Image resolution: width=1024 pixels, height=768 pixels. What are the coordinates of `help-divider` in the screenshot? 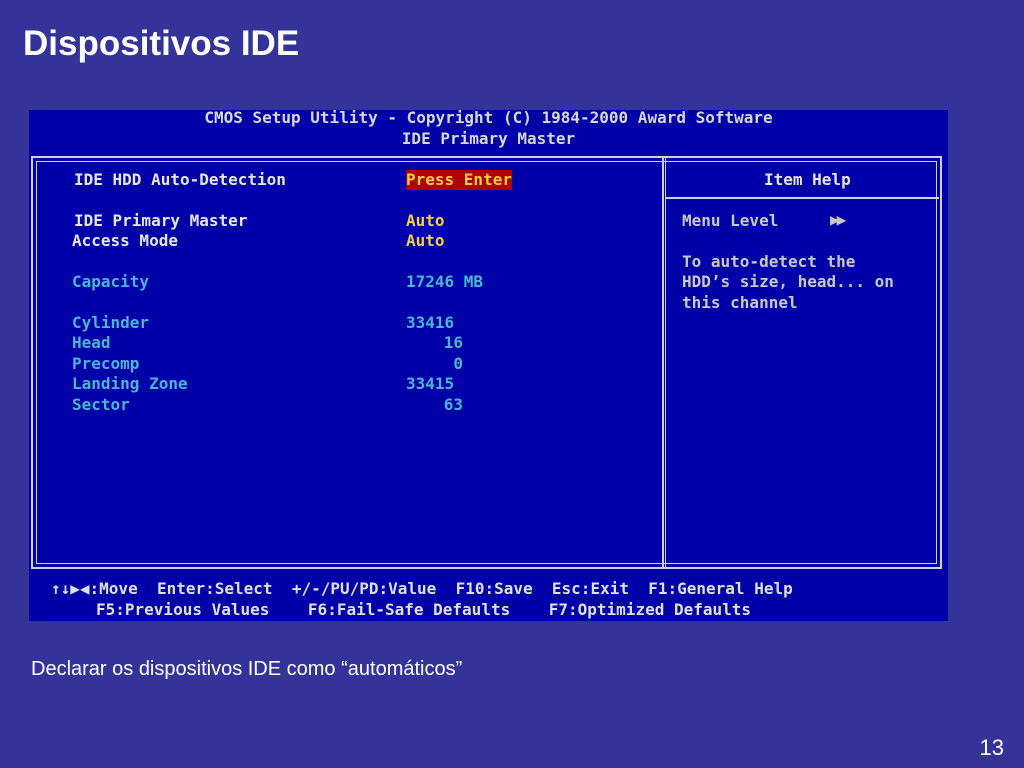 It's located at (664, 362).